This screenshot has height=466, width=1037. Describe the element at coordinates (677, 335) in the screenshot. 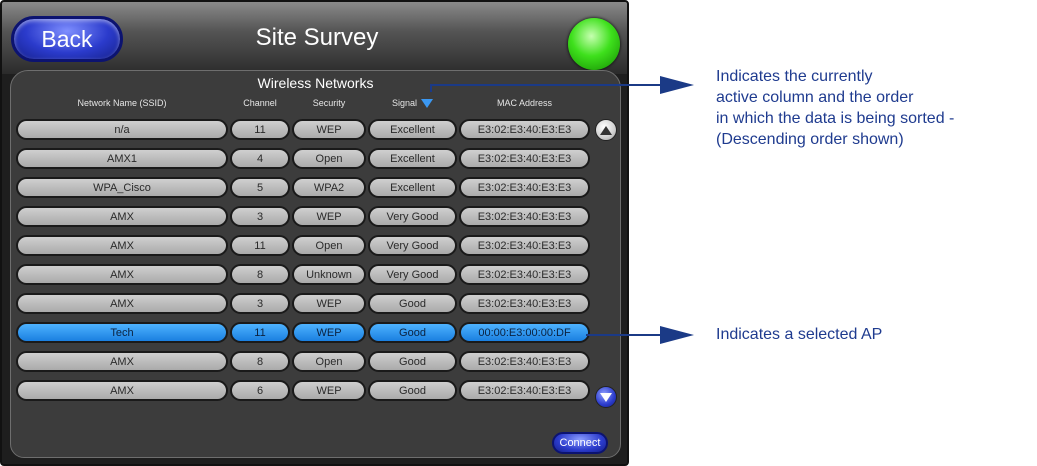

I see `selected-callout-arrow-icon` at that location.